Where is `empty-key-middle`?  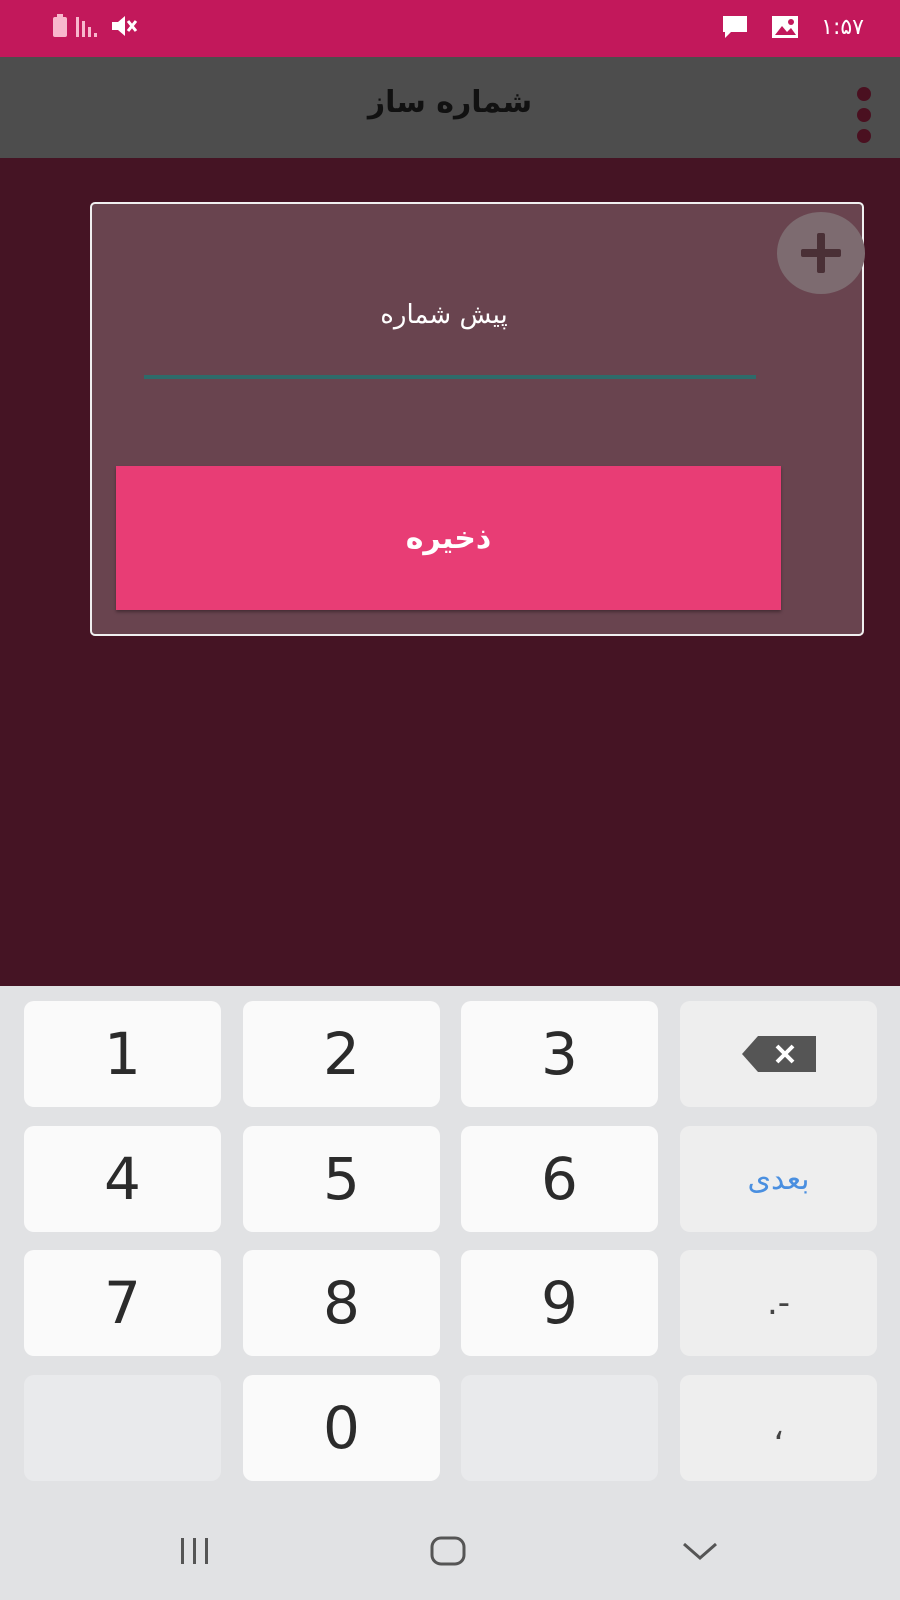 empty-key-middle is located at coordinates (559, 1428).